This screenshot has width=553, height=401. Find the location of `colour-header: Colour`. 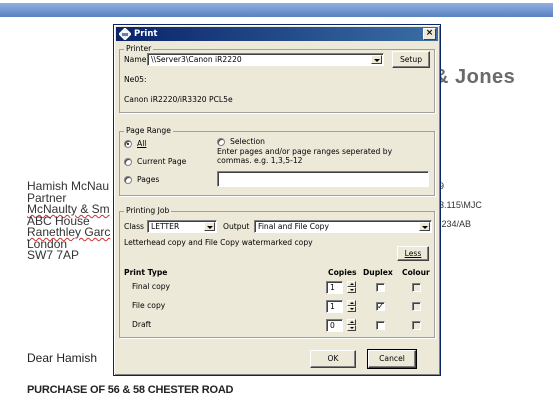

colour-header: Colour is located at coordinates (416, 272).